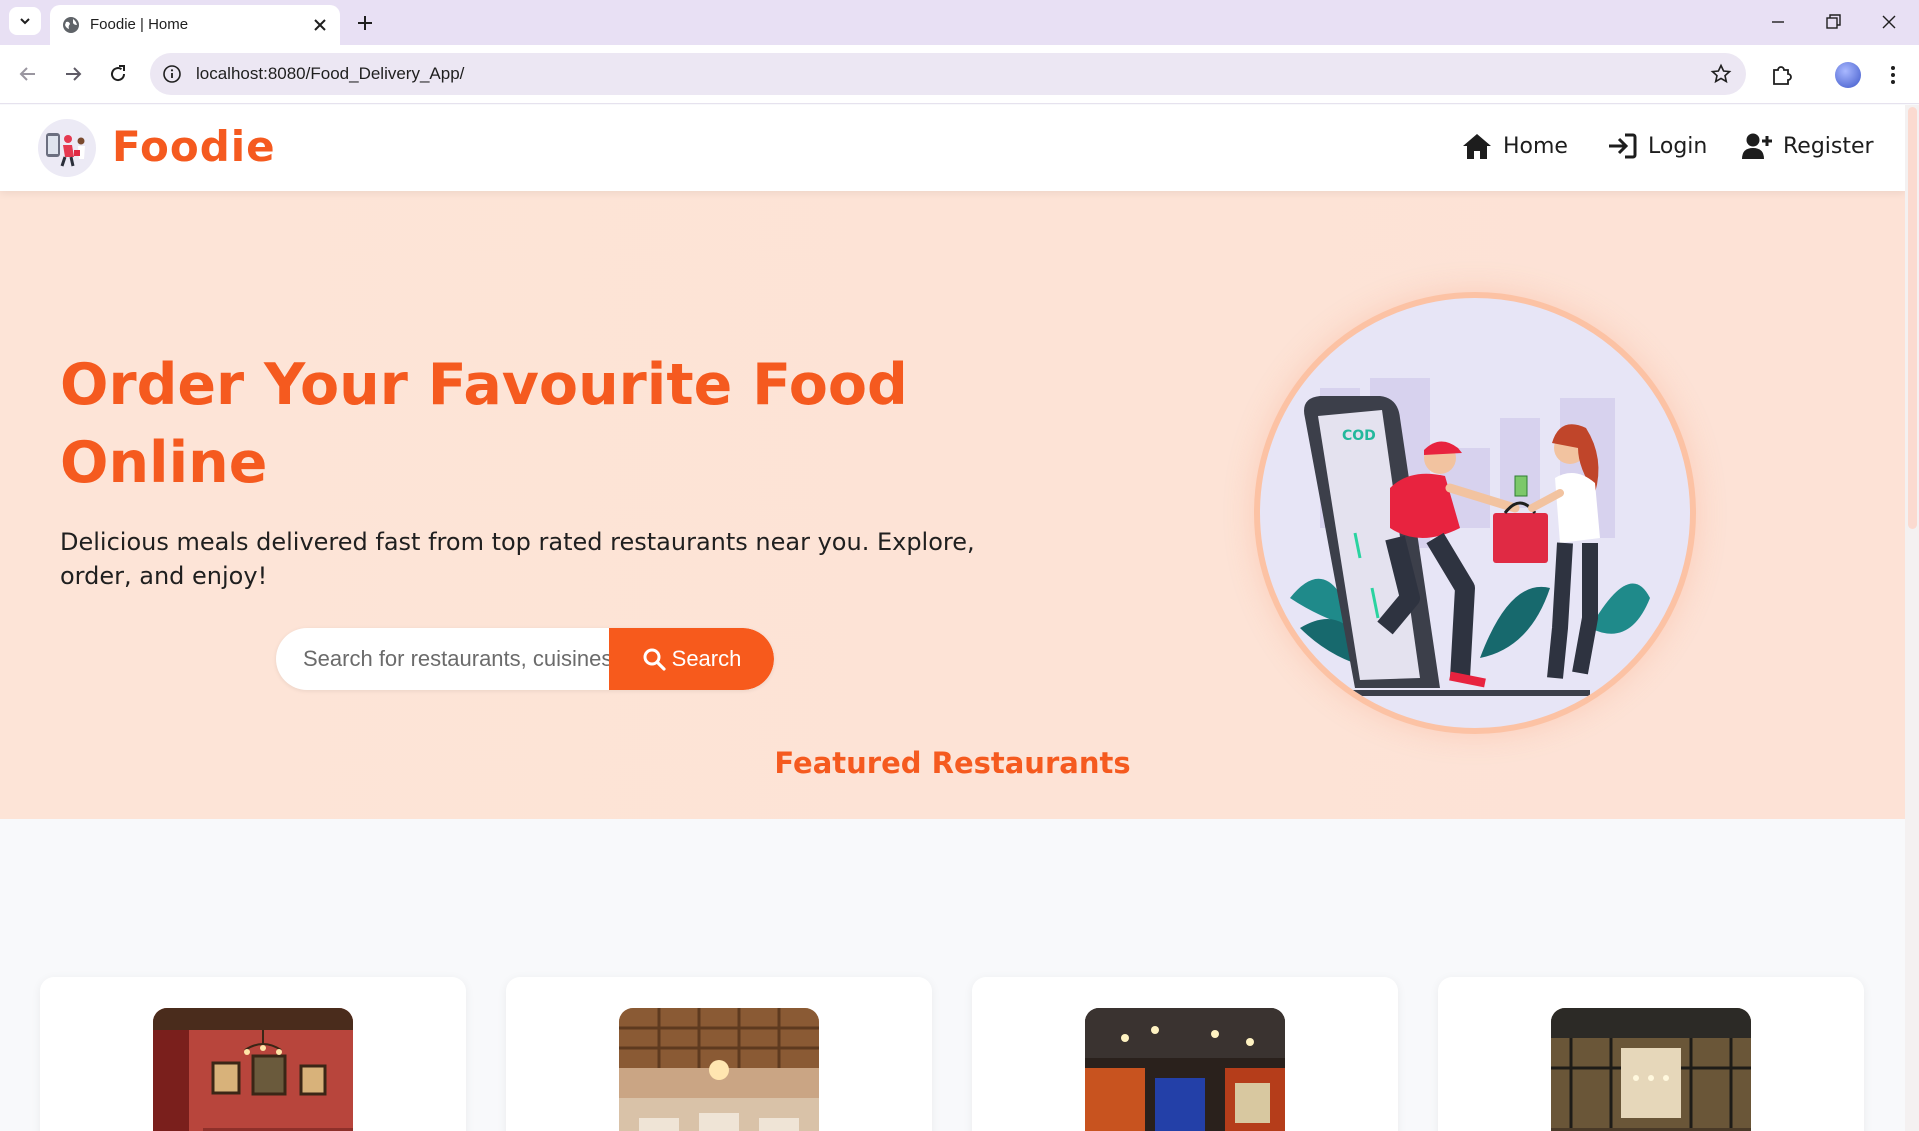  I want to click on brand-name: Foodie, so click(194, 146).